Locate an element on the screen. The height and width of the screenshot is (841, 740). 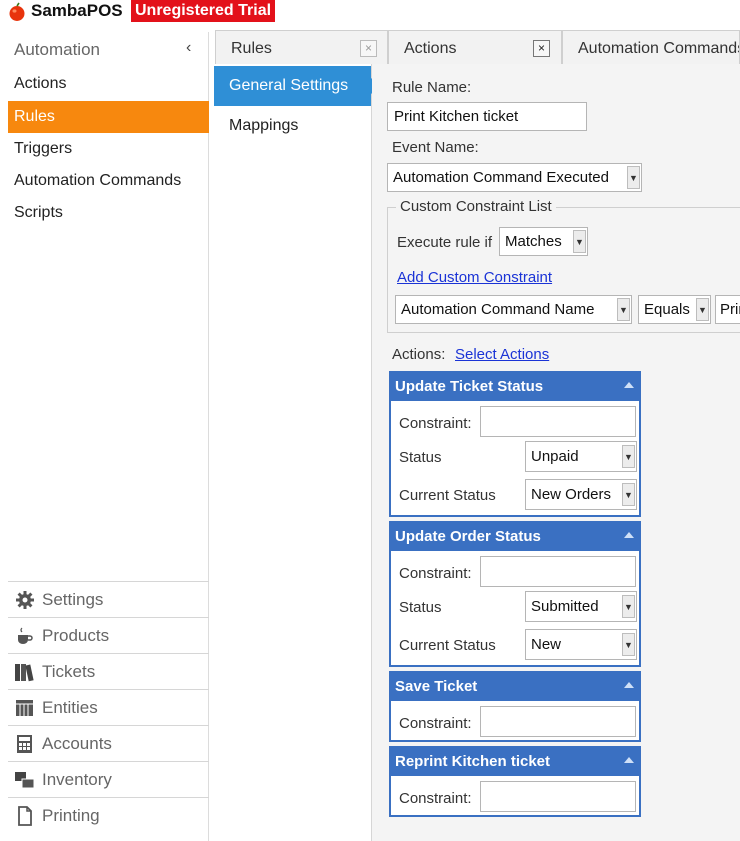
action-card-header: Update Order Status is located at coordinates (515, 537).